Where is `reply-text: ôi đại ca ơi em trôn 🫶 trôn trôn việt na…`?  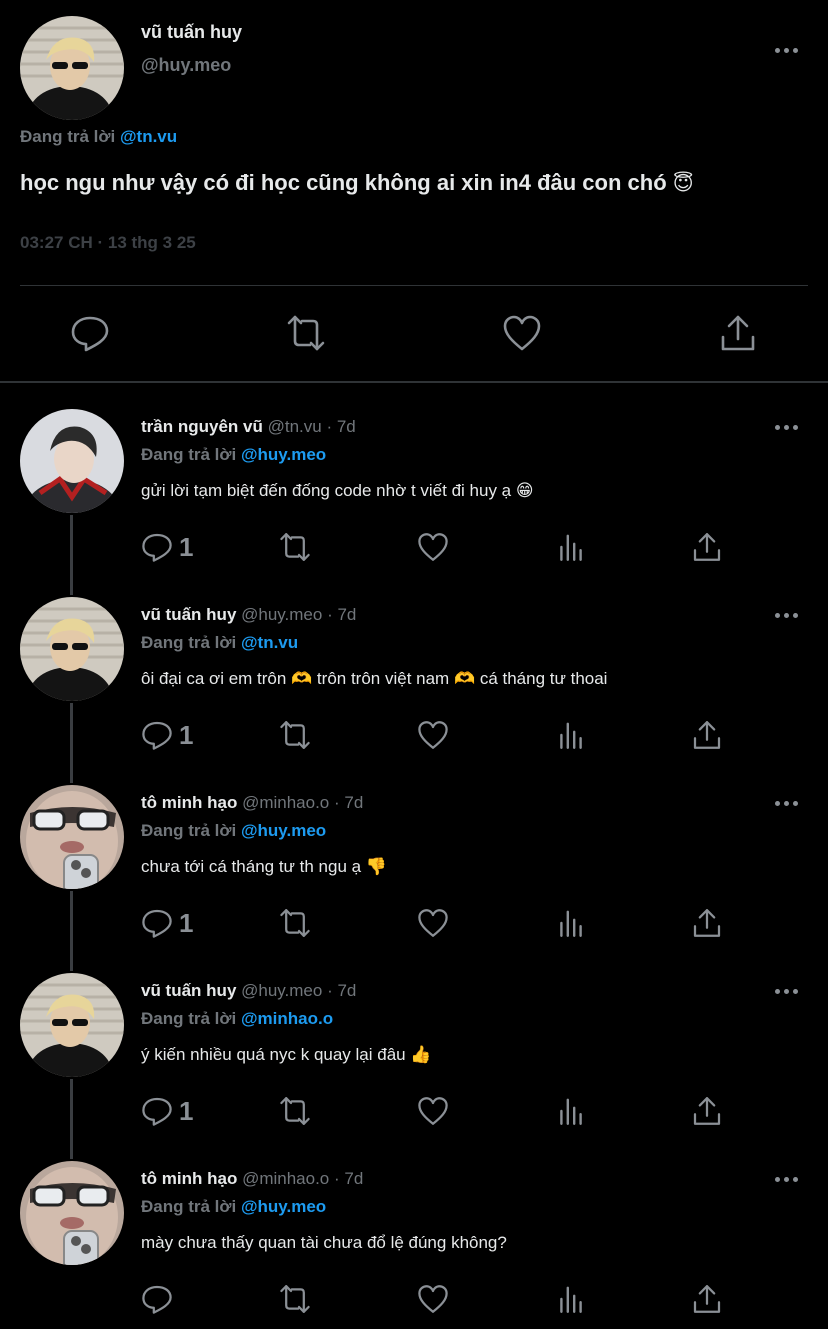 reply-text: ôi đại ca ơi em trôn 🫶 trôn trôn việt na… is located at coordinates (374, 679).